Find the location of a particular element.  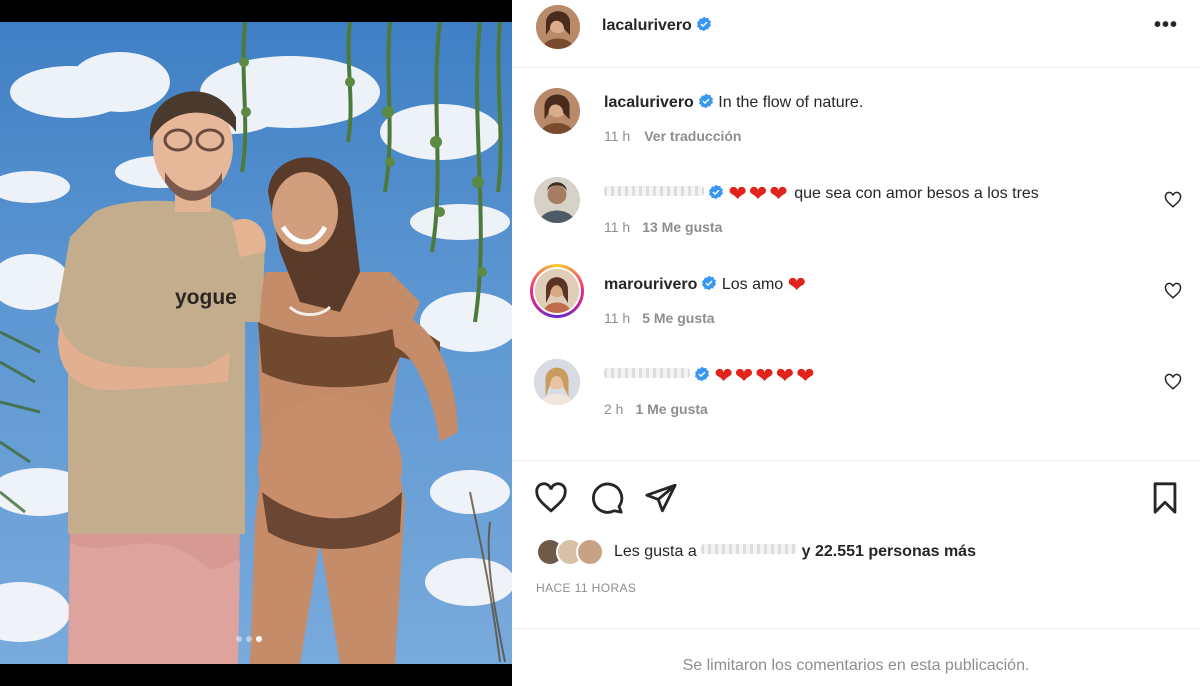

caption-username: lacalurivero is located at coordinates (649, 102).